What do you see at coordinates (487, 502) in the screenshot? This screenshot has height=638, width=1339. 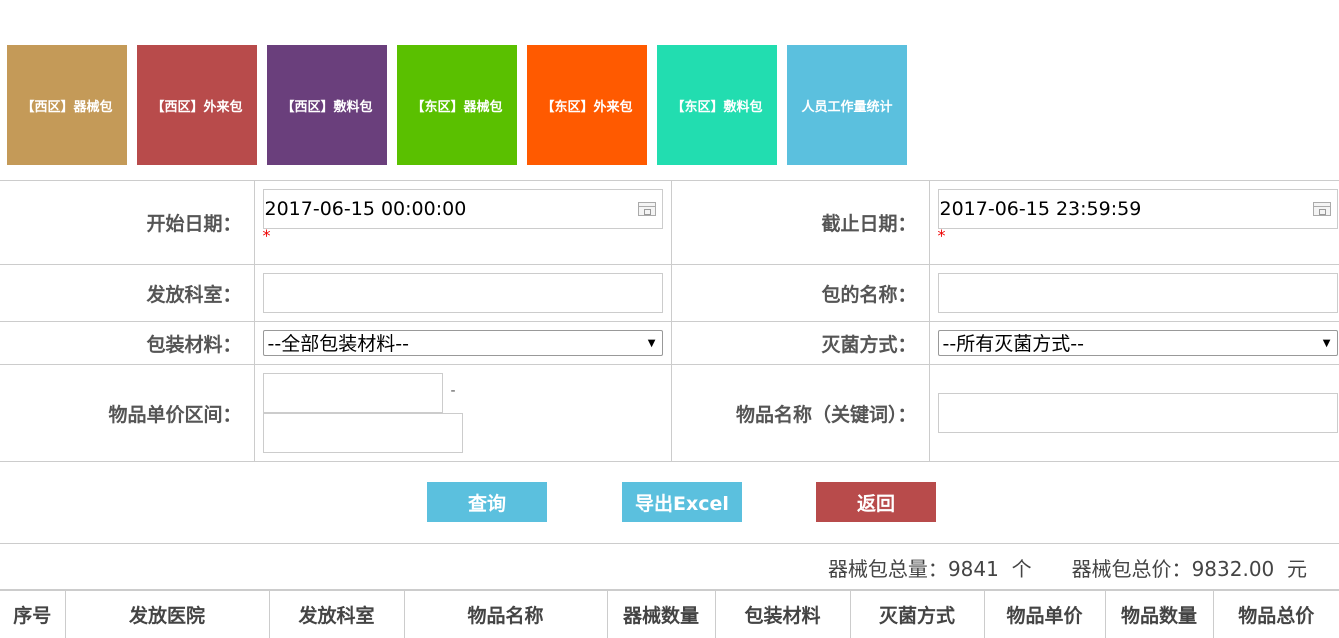 I see `query-button: 查询` at bounding box center [487, 502].